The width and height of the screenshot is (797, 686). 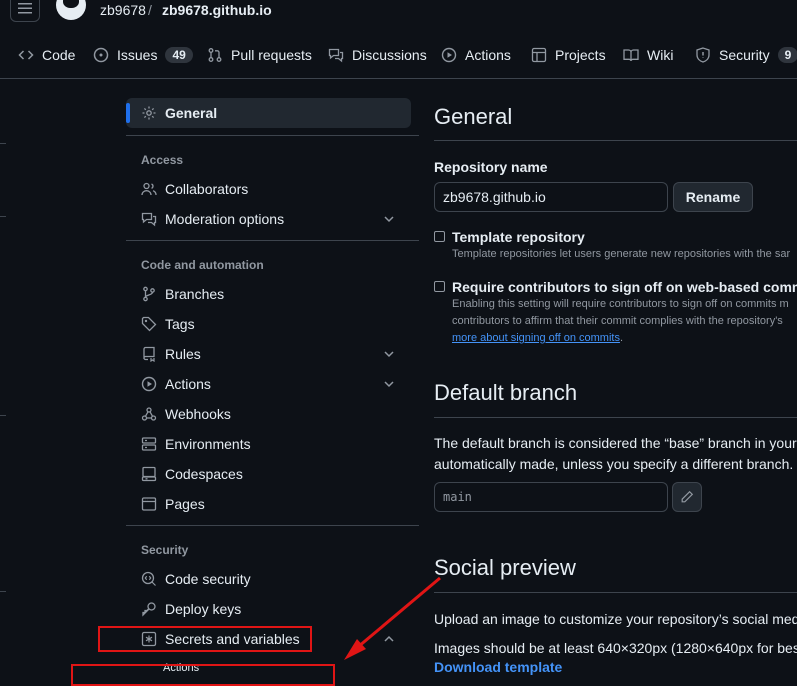 What do you see at coordinates (202, 265) in the screenshot?
I see `sidebar-heading-code-automation: Code and automation` at bounding box center [202, 265].